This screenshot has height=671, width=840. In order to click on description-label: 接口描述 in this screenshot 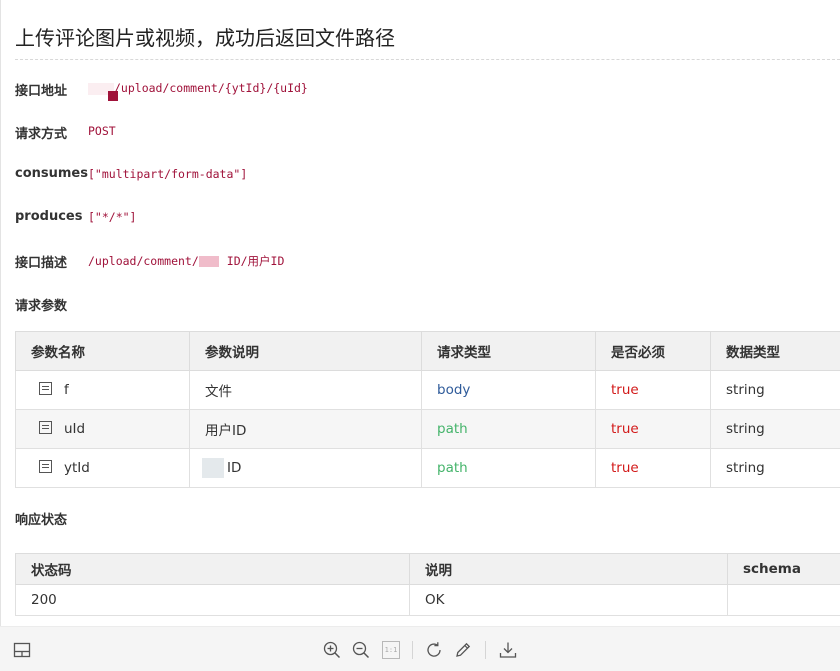, I will do `click(41, 261)`.